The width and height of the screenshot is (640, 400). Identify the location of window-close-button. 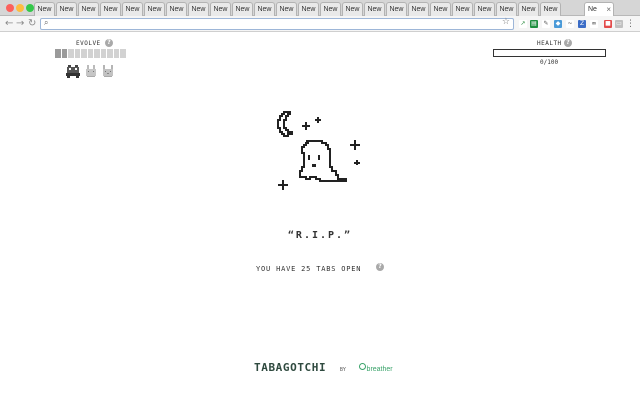
(10, 8).